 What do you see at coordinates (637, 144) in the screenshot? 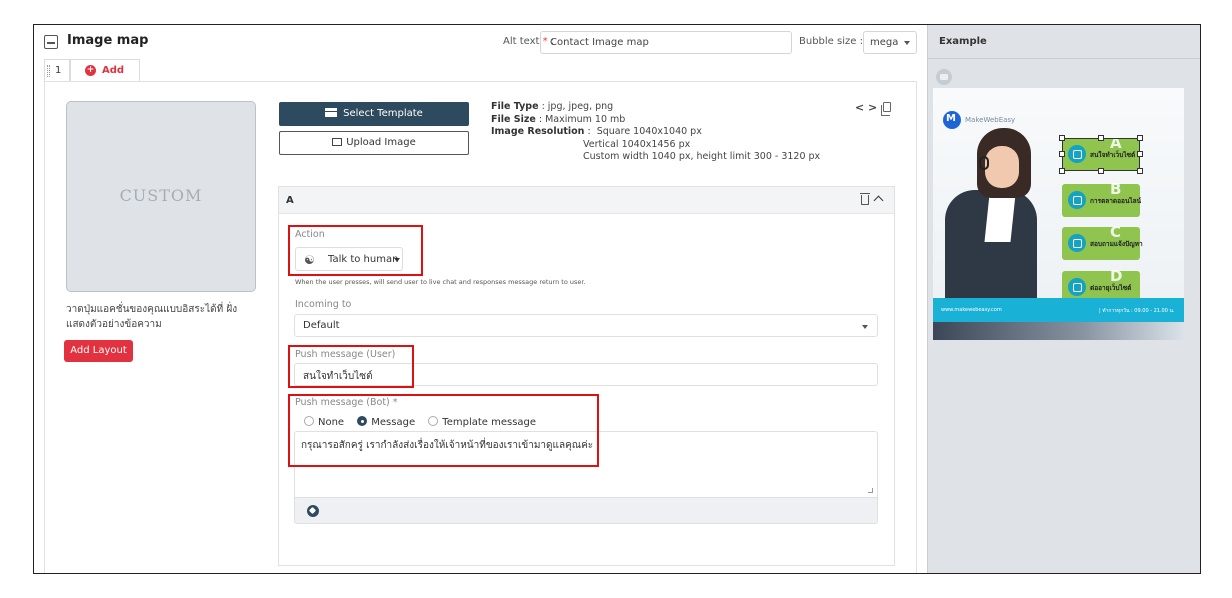
I see `resolution-vertical: Vertical 1040x1456 px` at bounding box center [637, 144].